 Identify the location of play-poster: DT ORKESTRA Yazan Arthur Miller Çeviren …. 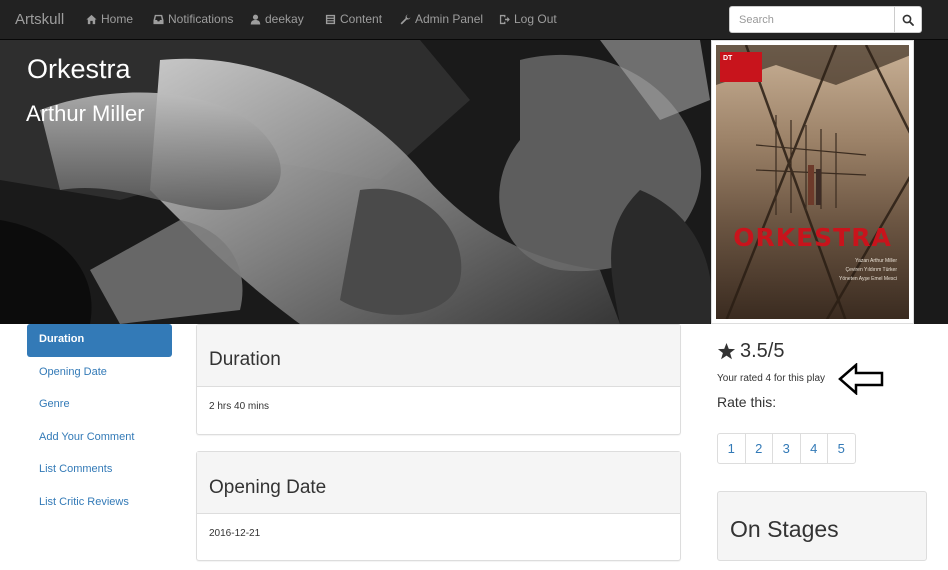
(812, 182).